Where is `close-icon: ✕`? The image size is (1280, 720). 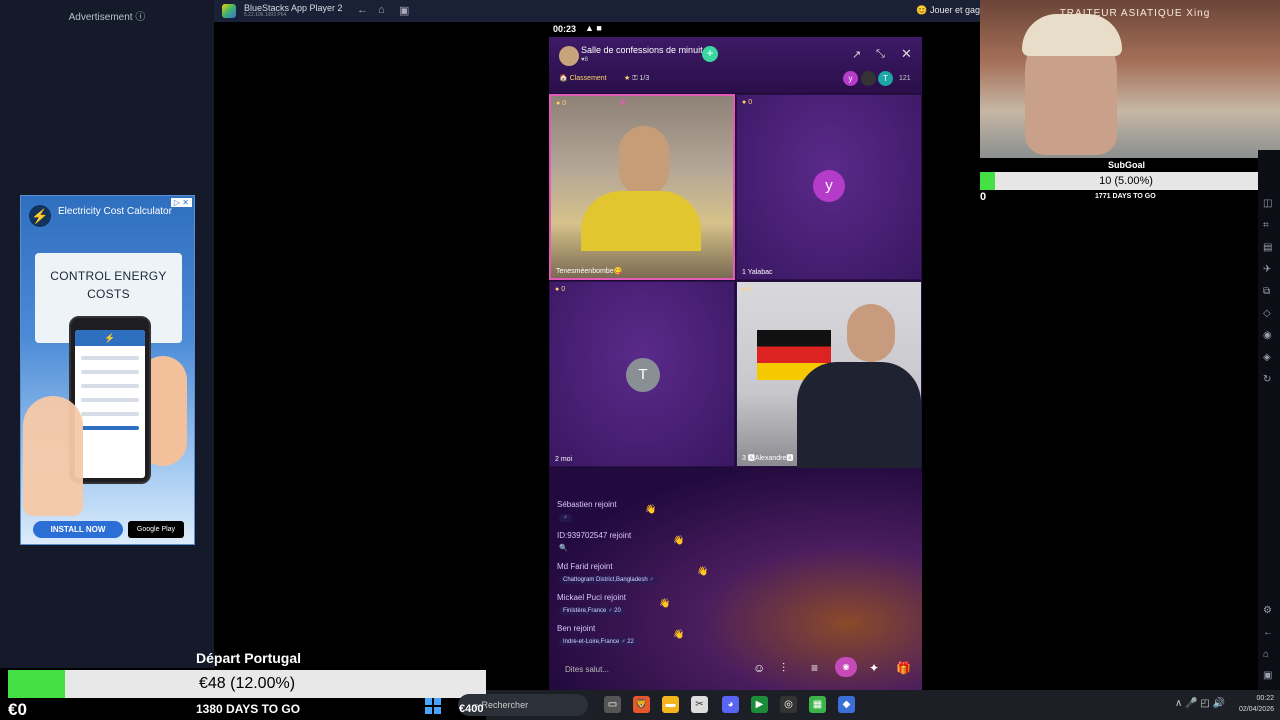 close-icon: ✕ is located at coordinates (906, 54).